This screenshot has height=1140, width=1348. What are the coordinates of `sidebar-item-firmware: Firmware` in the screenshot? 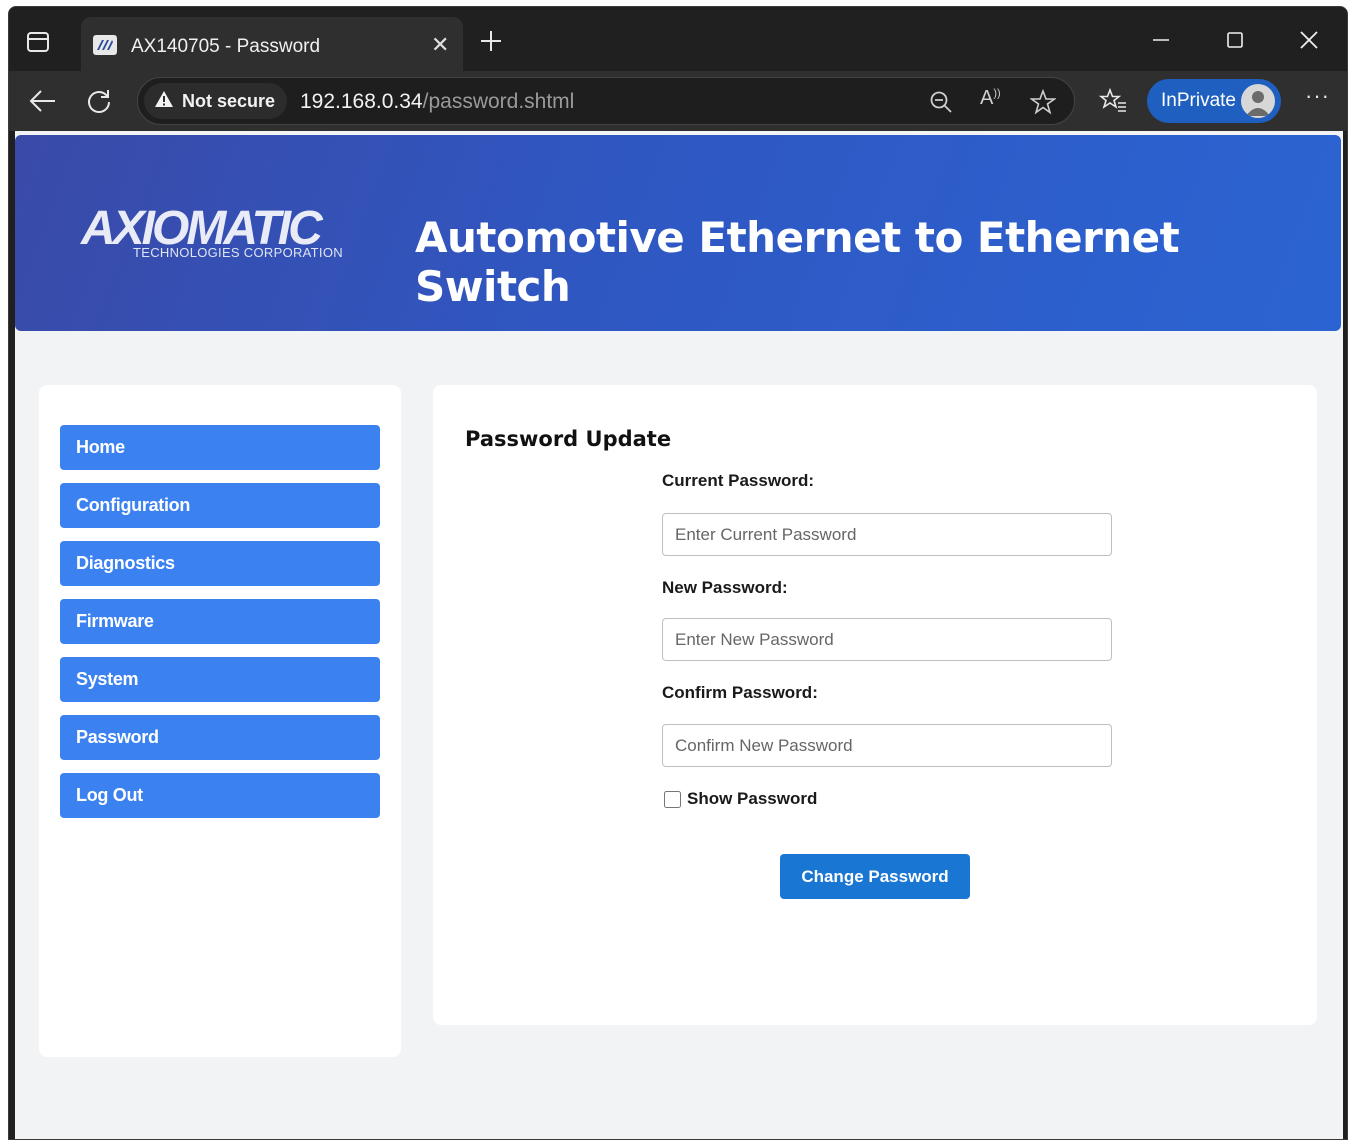 It's located at (220, 621).